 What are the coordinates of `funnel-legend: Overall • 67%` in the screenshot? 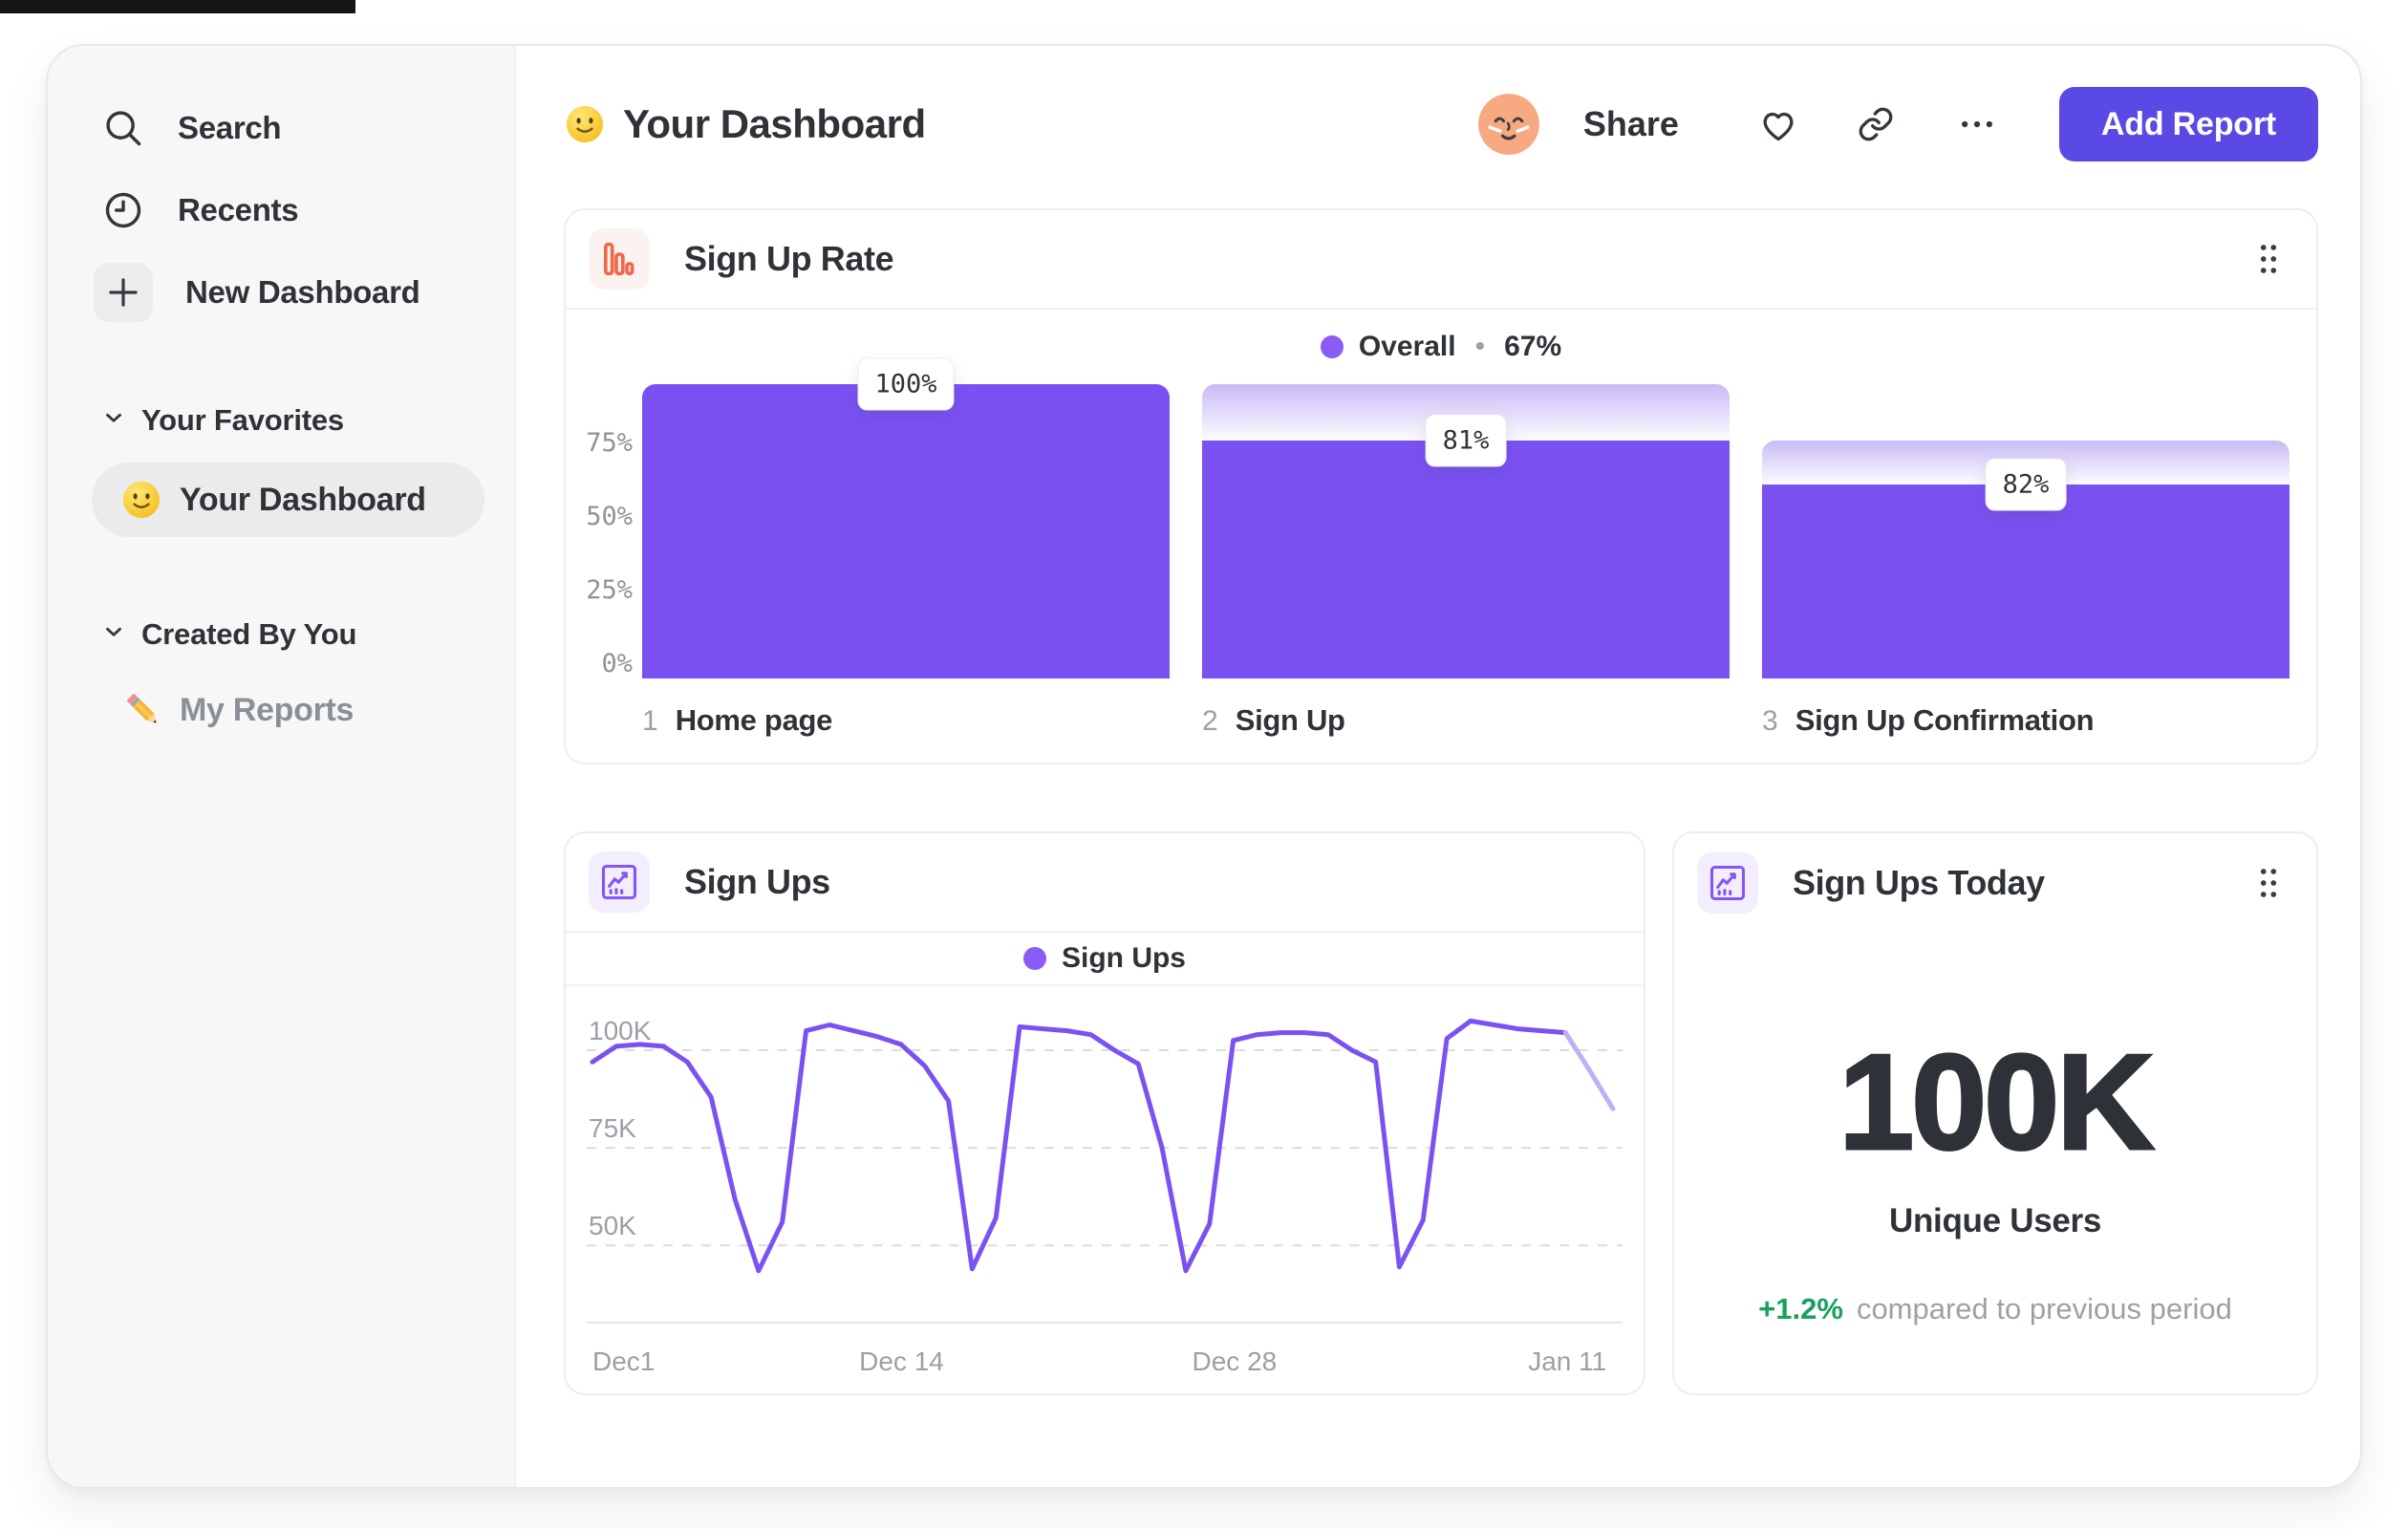 It's located at (1441, 347).